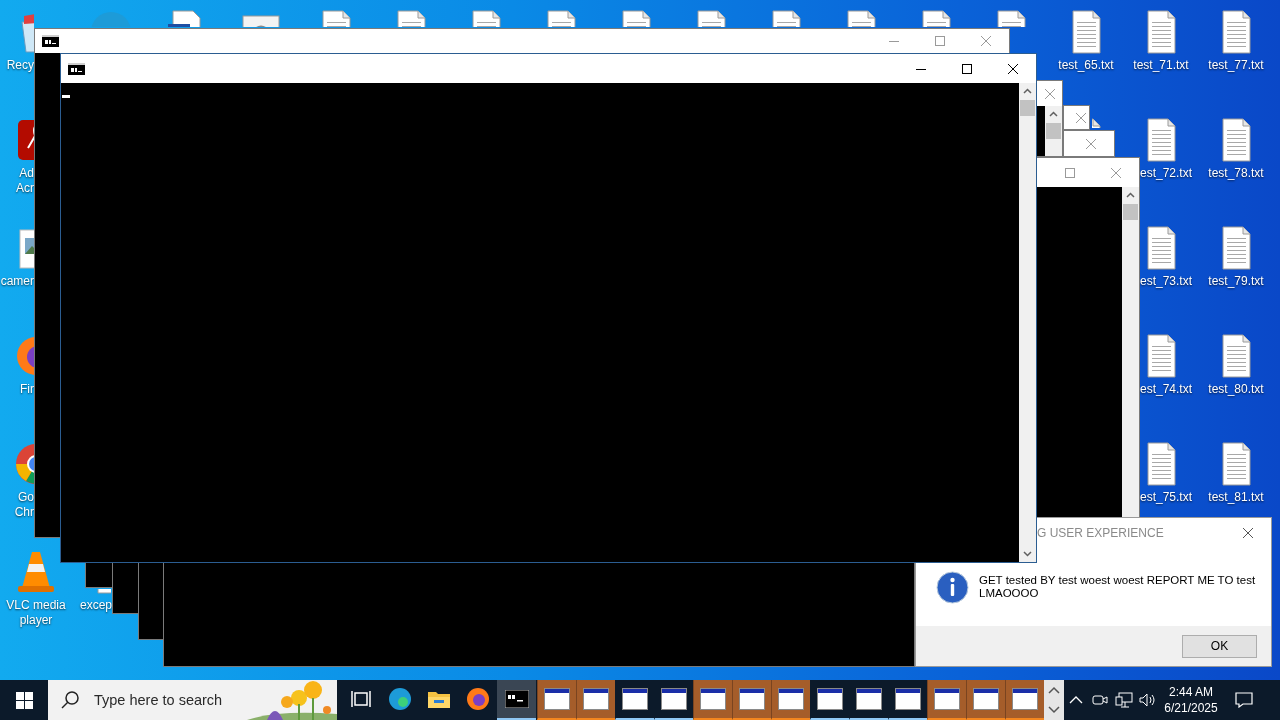 This screenshot has height=720, width=1280. What do you see at coordinates (158, 700) in the screenshot?
I see `search-placeholder: Type here to search` at bounding box center [158, 700].